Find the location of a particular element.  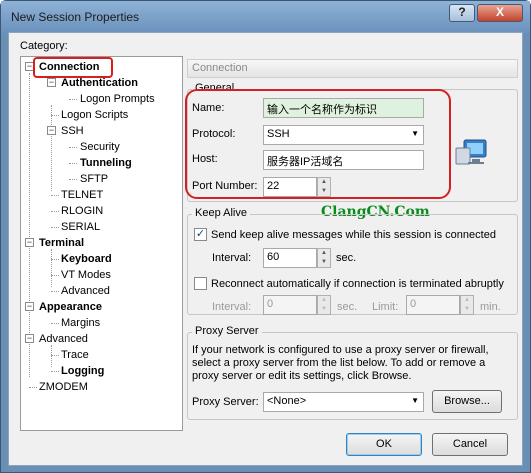

reconnect-interval-label: Interval: is located at coordinates (232, 307).